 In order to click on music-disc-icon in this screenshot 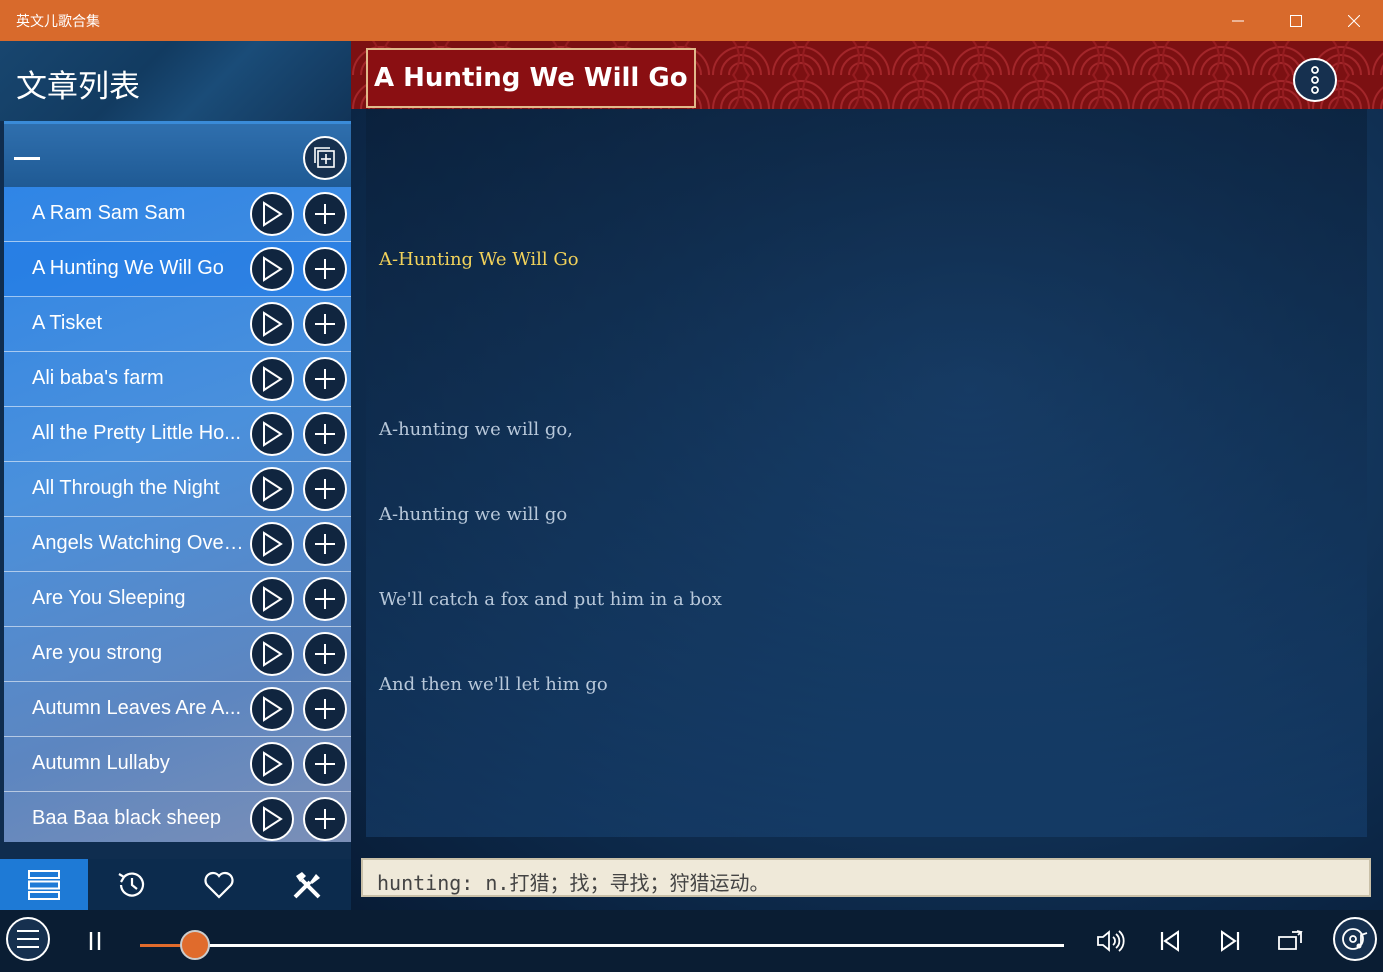, I will do `click(1355, 939)`.